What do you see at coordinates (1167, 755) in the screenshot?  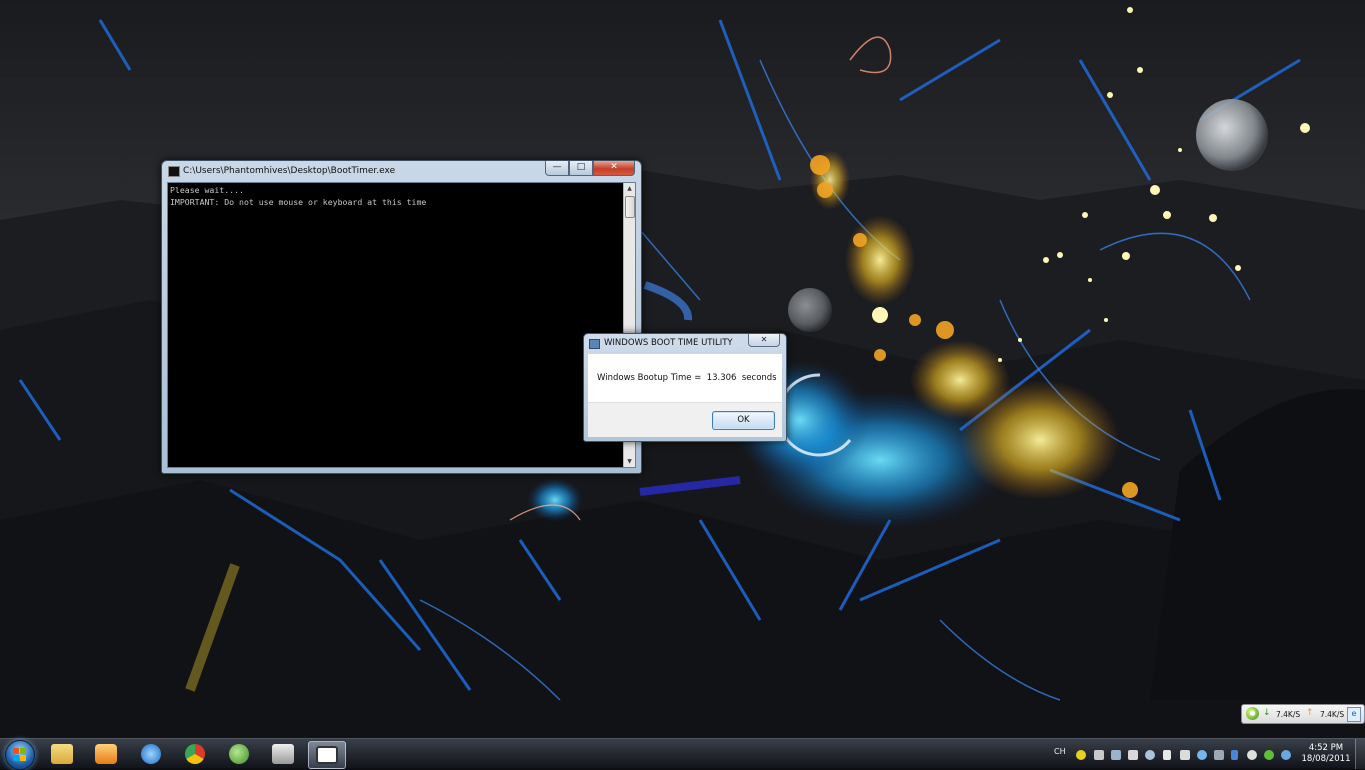 I see `signal-icon` at bounding box center [1167, 755].